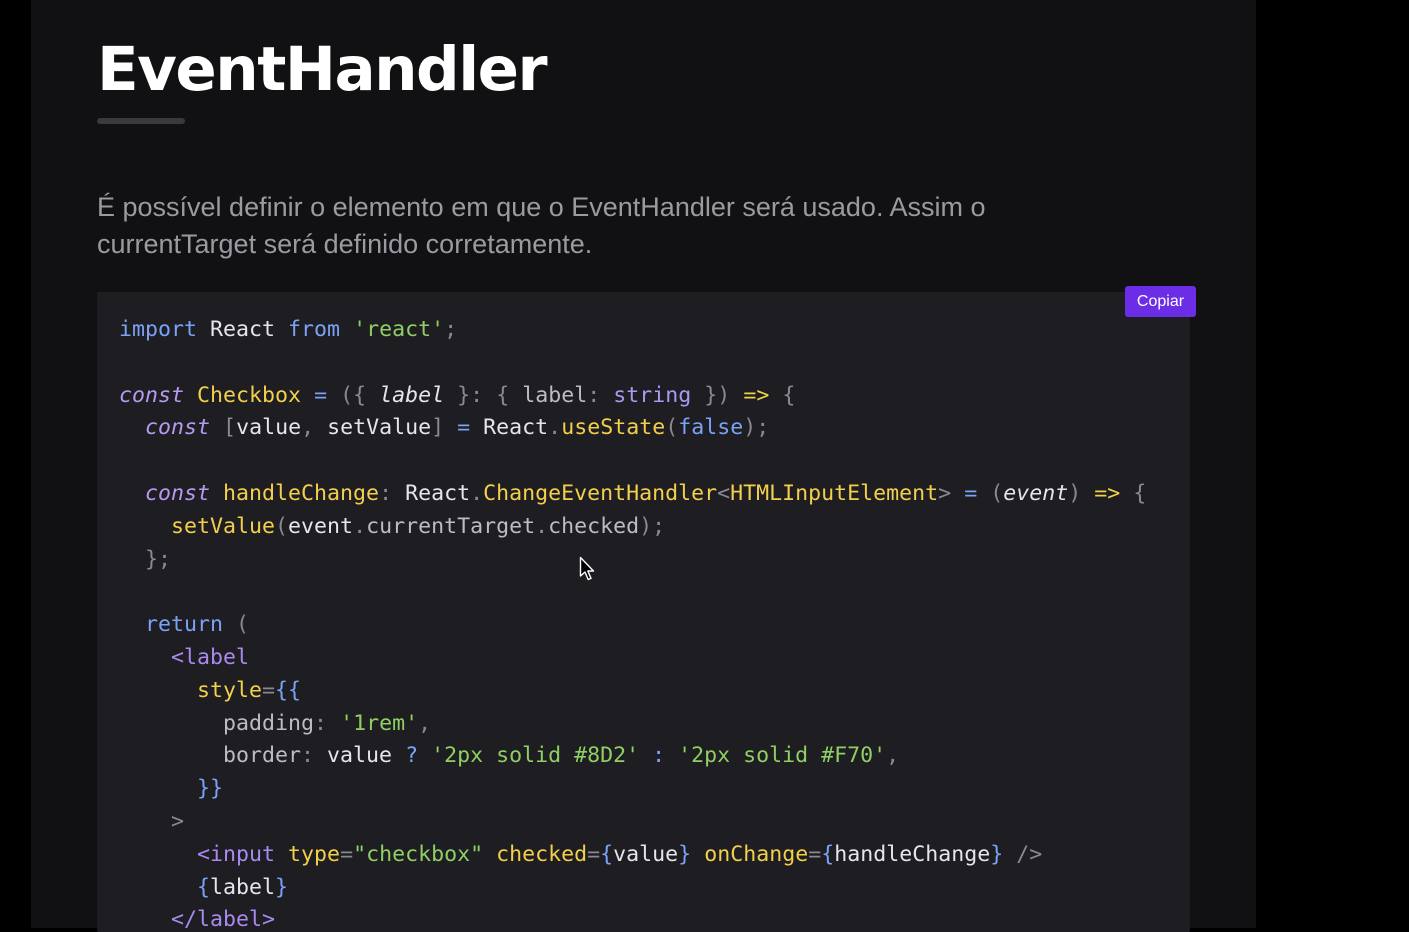 Image resolution: width=1409 pixels, height=932 pixels. What do you see at coordinates (632, 560) in the screenshot?
I see `code-line: };` at bounding box center [632, 560].